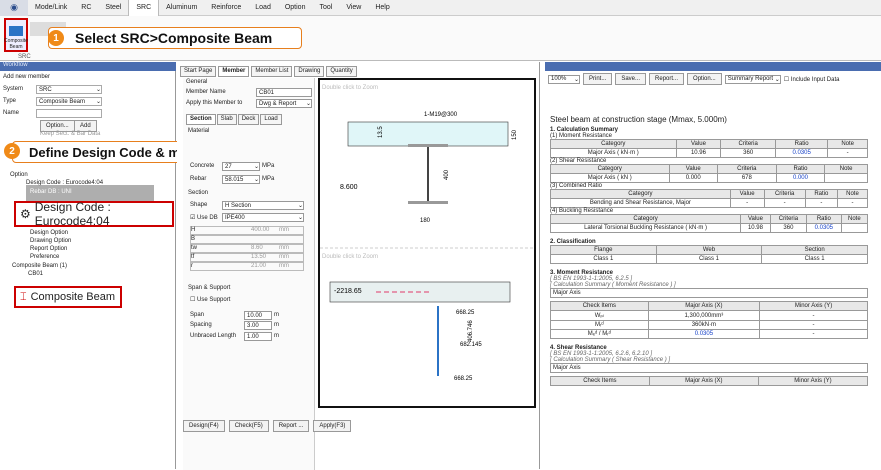 This screenshot has width=881, height=470. What do you see at coordinates (198, 71) in the screenshot?
I see `tab-start-page: Start Page` at bounding box center [198, 71].